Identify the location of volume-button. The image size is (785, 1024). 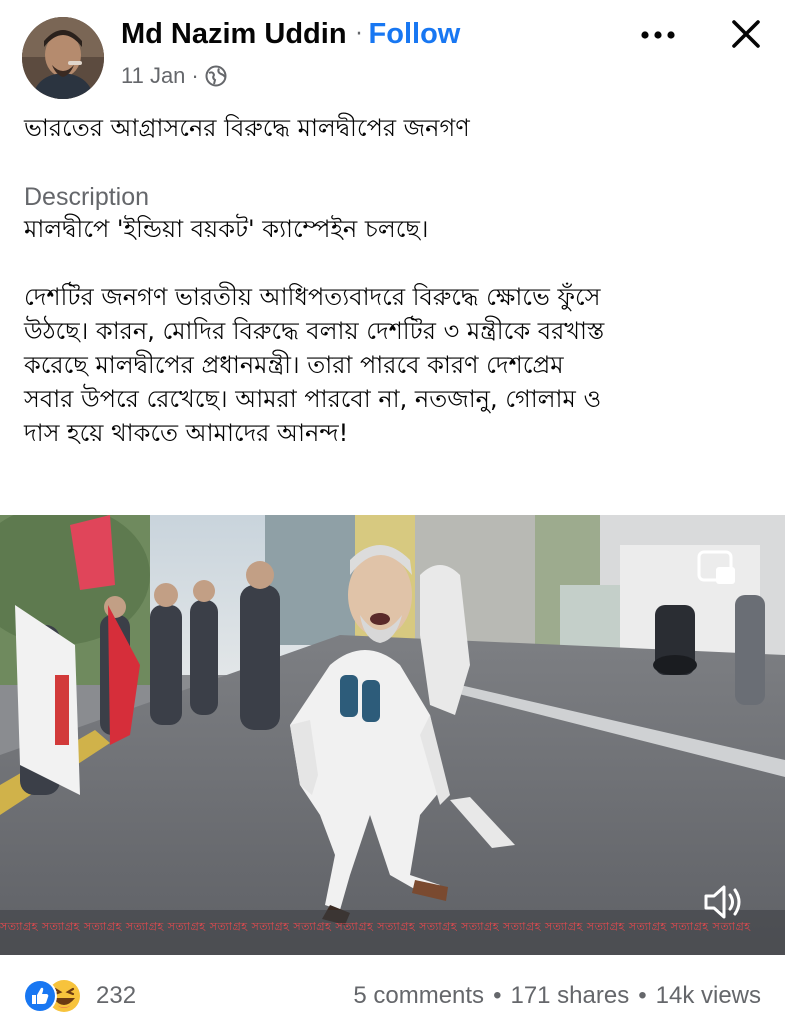
(724, 902).